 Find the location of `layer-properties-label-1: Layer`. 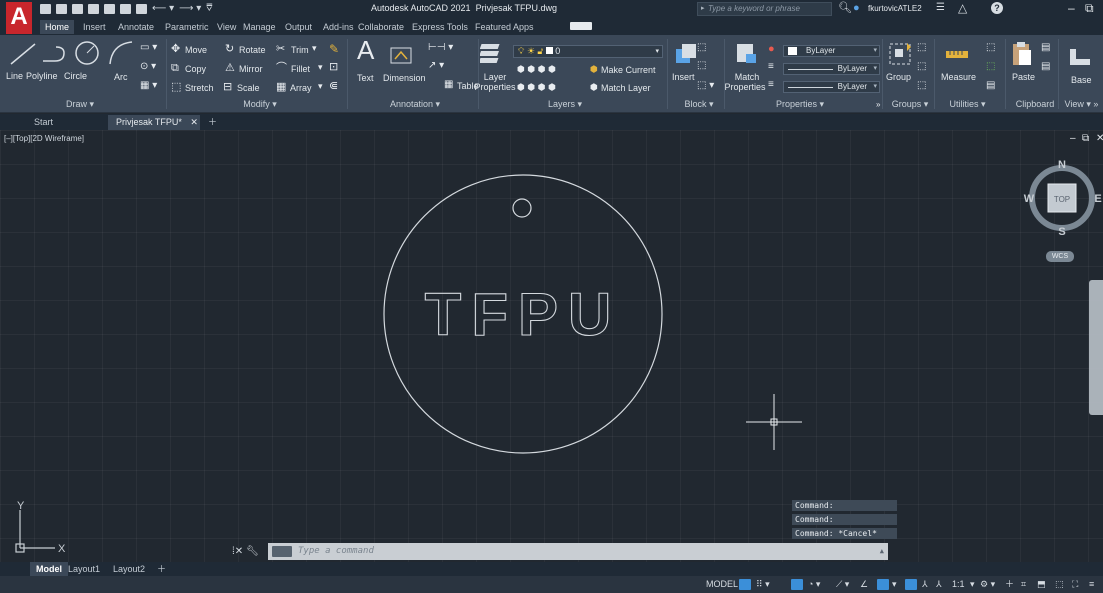

layer-properties-label-1: Layer is located at coordinates (495, 77).